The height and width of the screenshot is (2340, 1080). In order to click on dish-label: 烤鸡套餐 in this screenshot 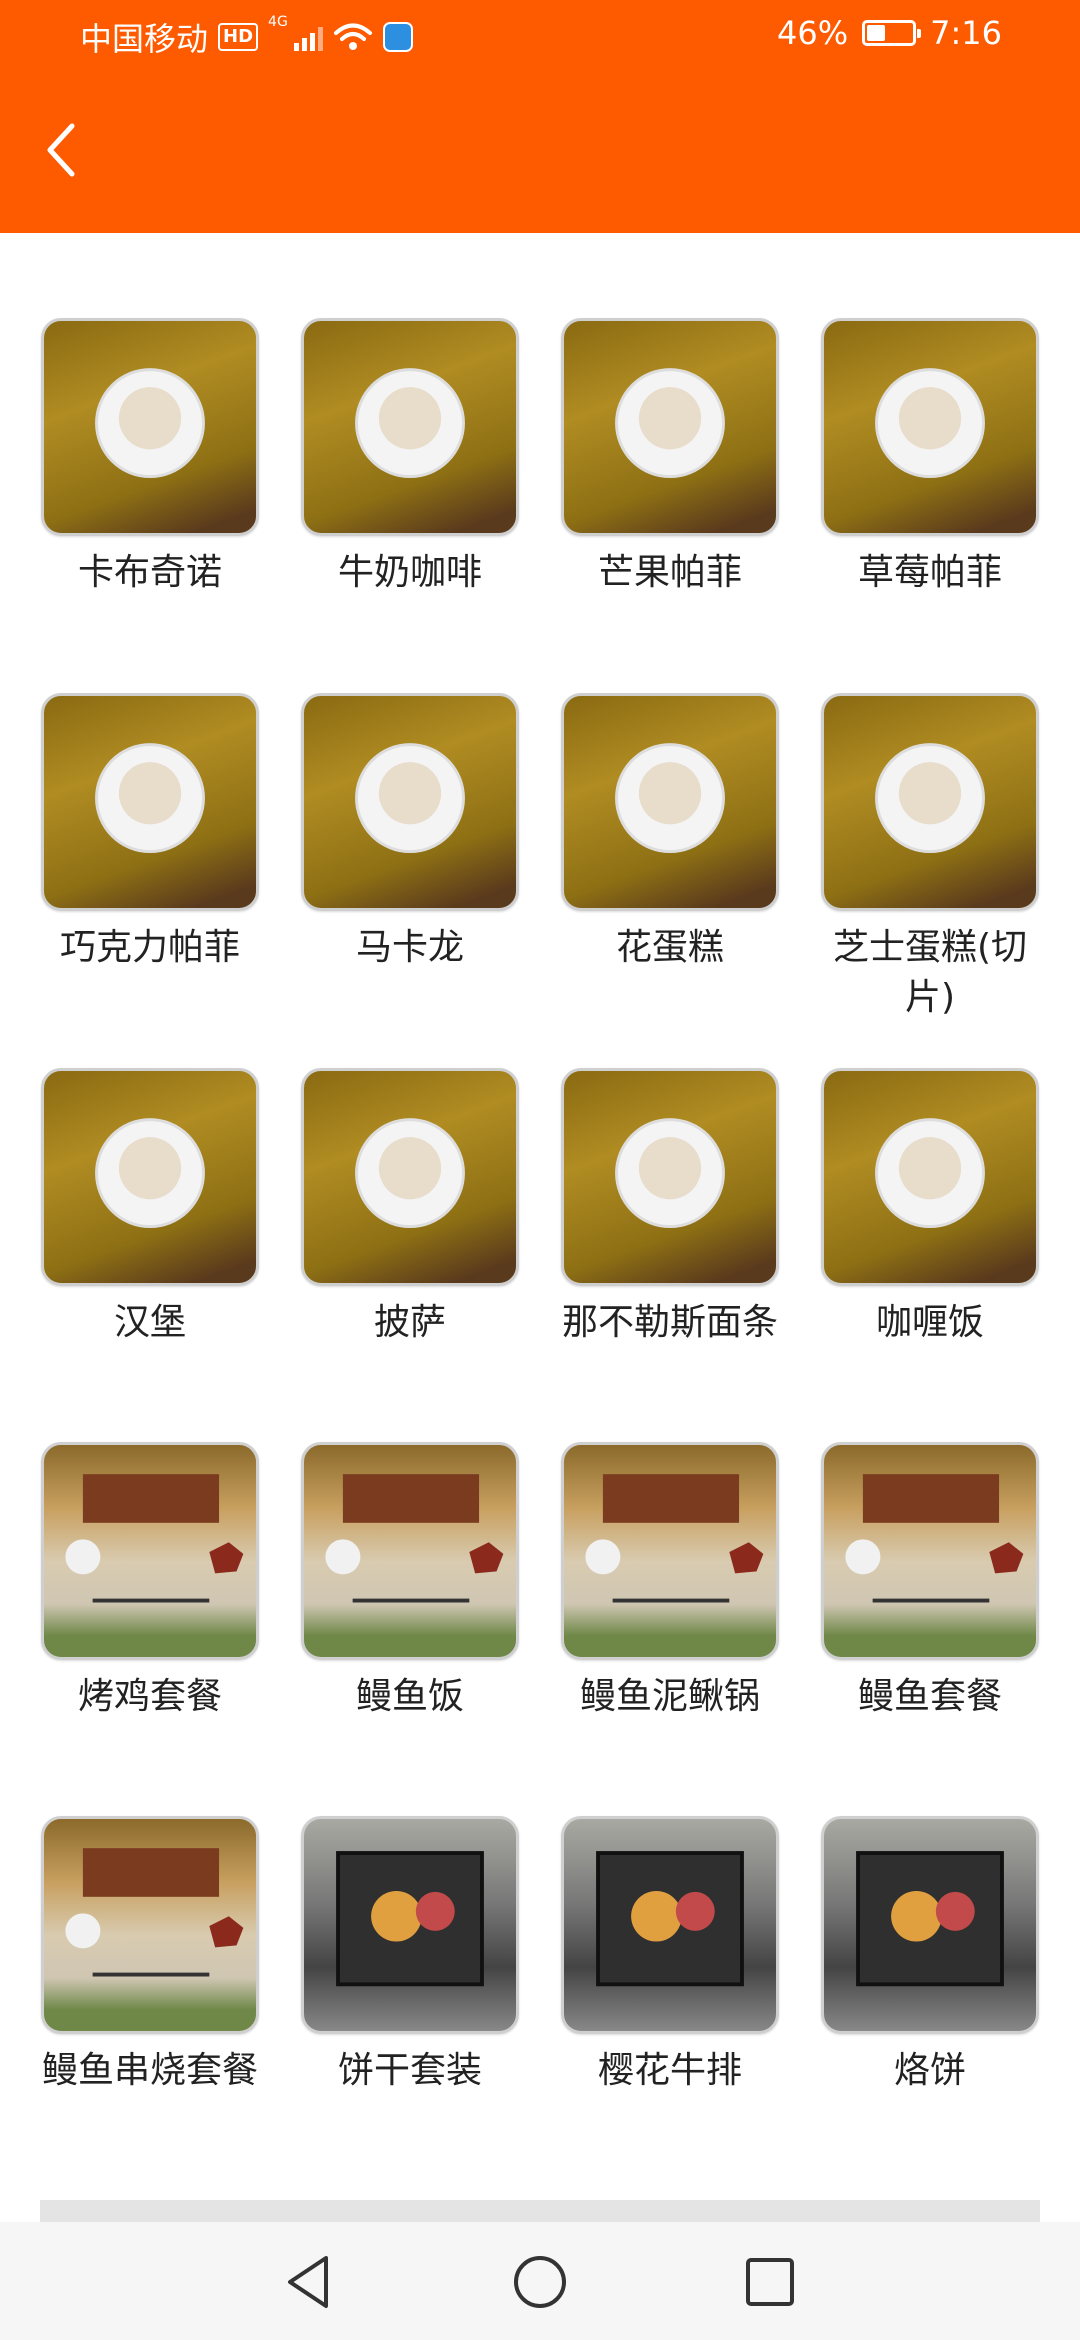, I will do `click(149, 1696)`.